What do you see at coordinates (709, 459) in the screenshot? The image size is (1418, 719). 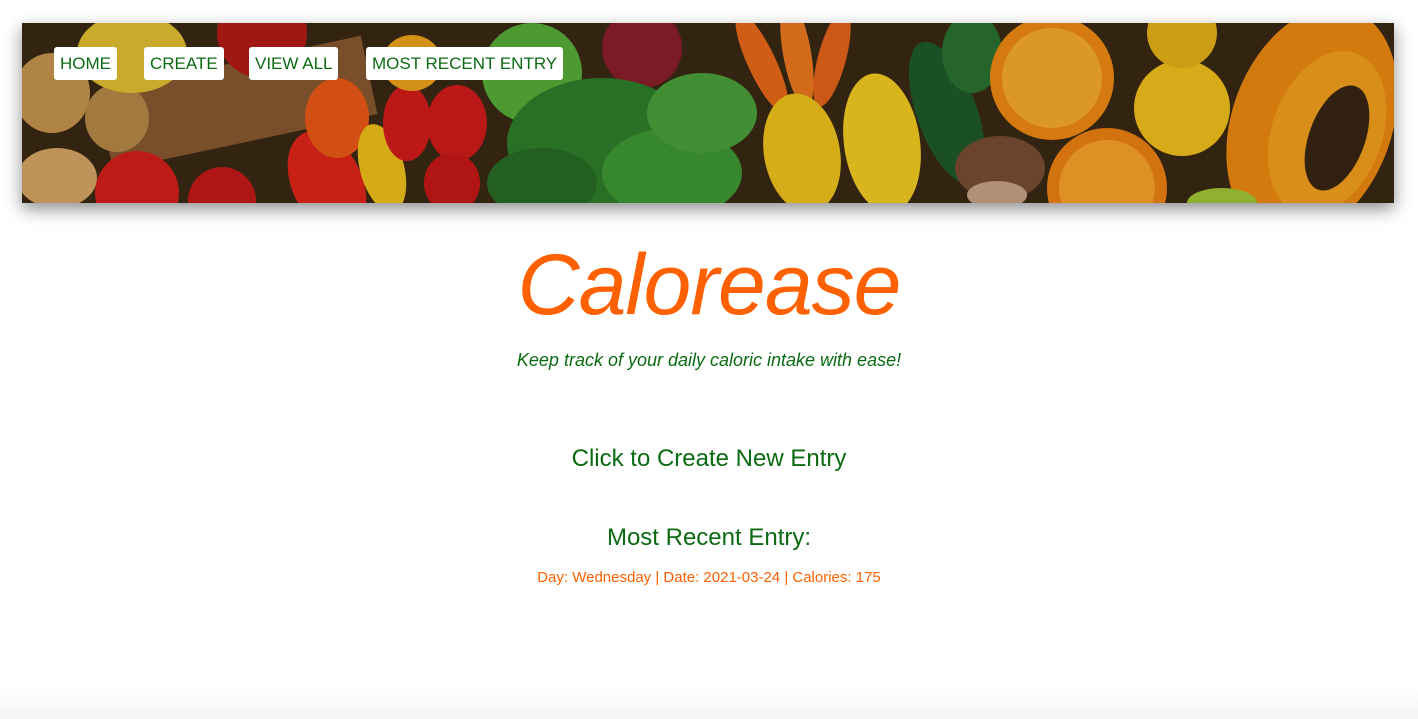 I see `create-new-entry-link: Click to Create New Entry` at bounding box center [709, 459].